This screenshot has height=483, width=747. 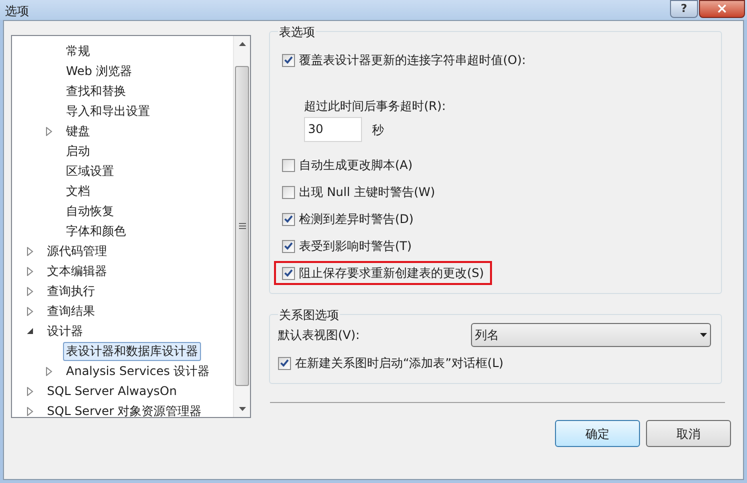 What do you see at coordinates (96, 91) in the screenshot?
I see `tree-item: 查找和替换` at bounding box center [96, 91].